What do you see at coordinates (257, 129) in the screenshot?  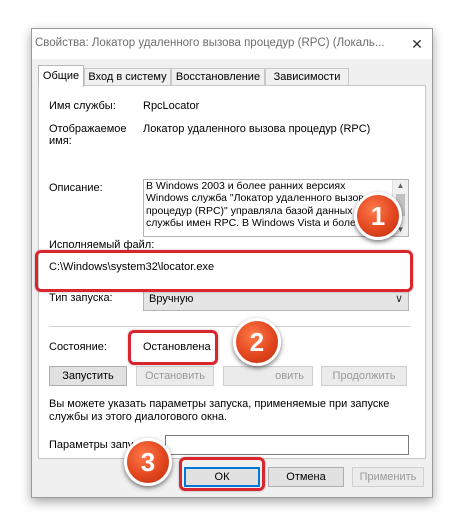 I see `display-name-value: Локатор удаленного вызова процедур (RPC)` at bounding box center [257, 129].